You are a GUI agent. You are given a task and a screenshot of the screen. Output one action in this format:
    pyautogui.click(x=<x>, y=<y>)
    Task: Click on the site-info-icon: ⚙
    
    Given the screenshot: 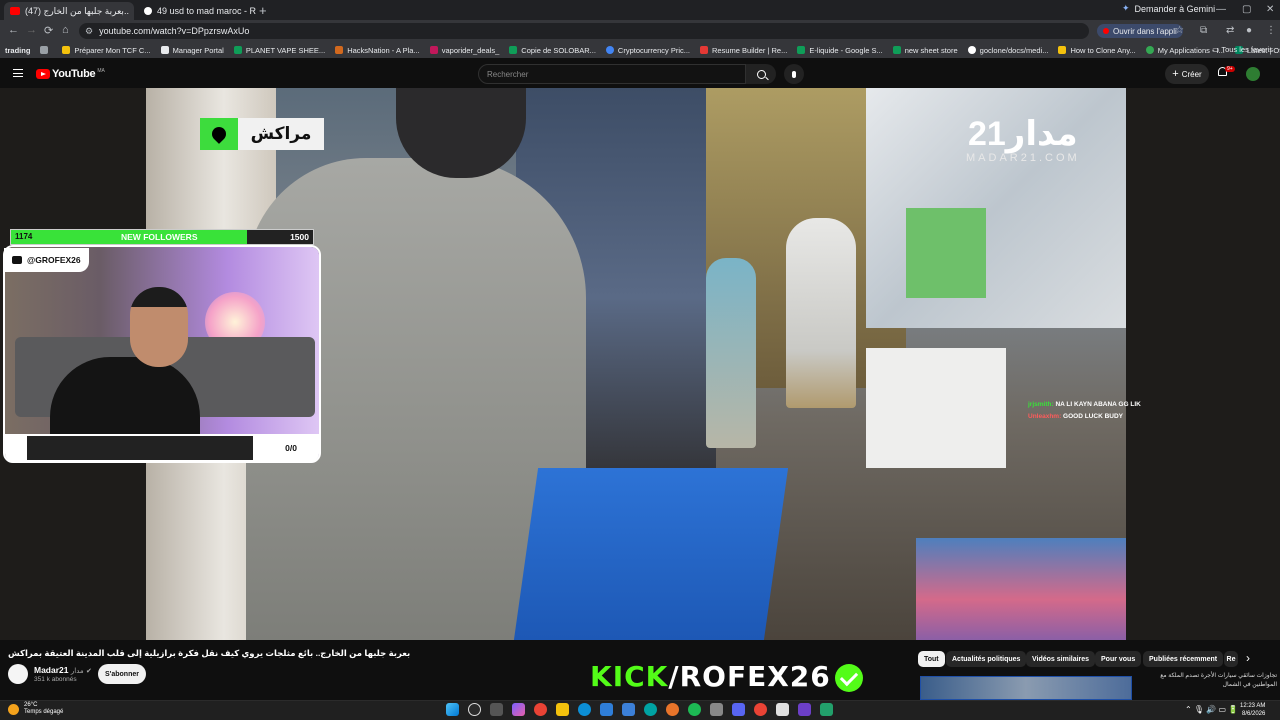 What is the action you would take?
    pyautogui.click(x=89, y=31)
    